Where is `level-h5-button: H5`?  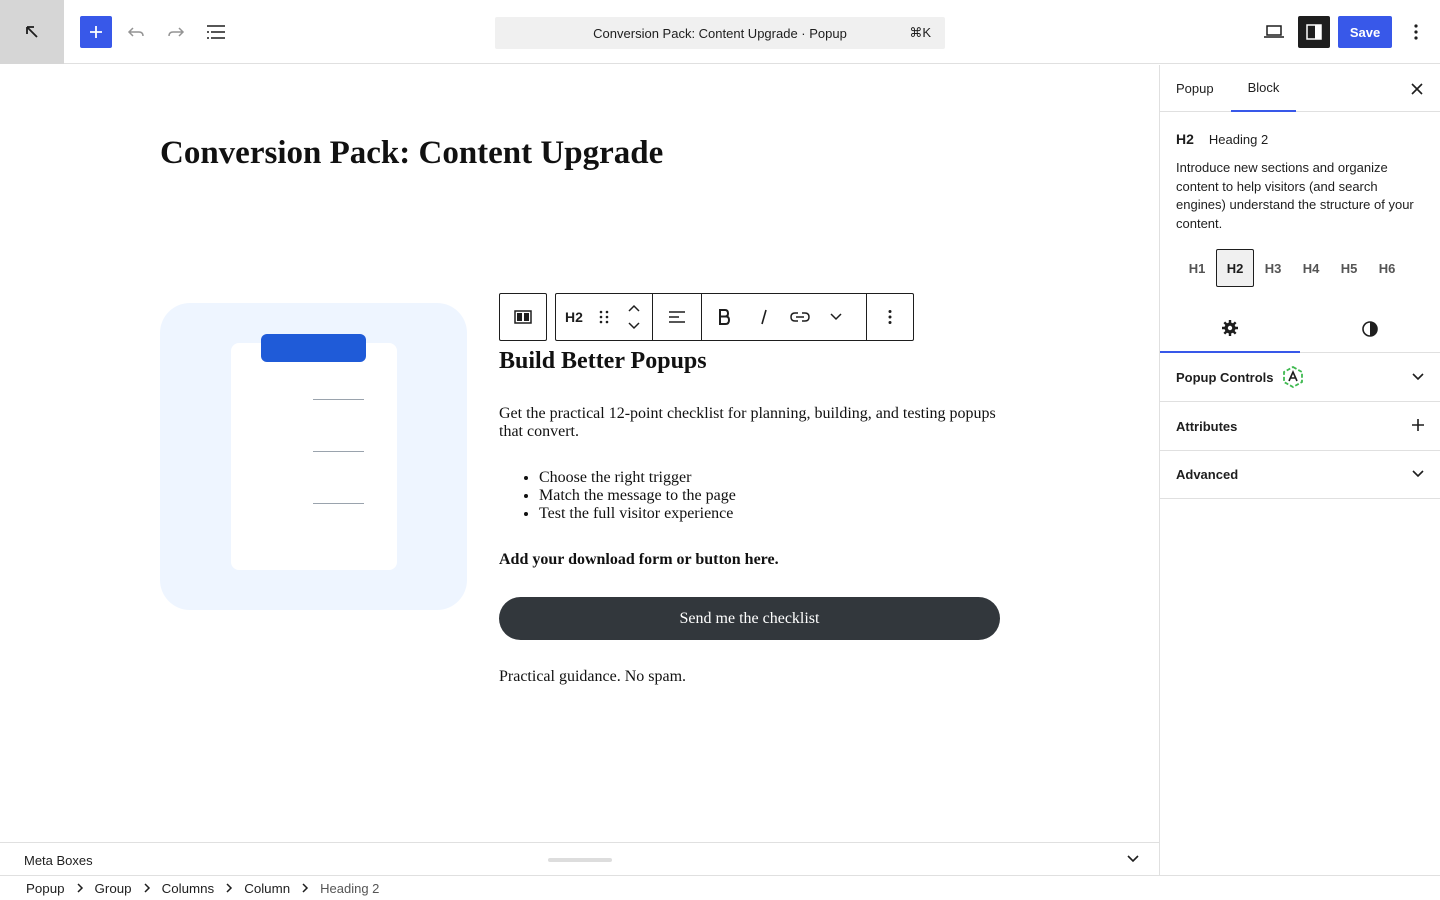 level-h5-button: H5 is located at coordinates (1349, 268).